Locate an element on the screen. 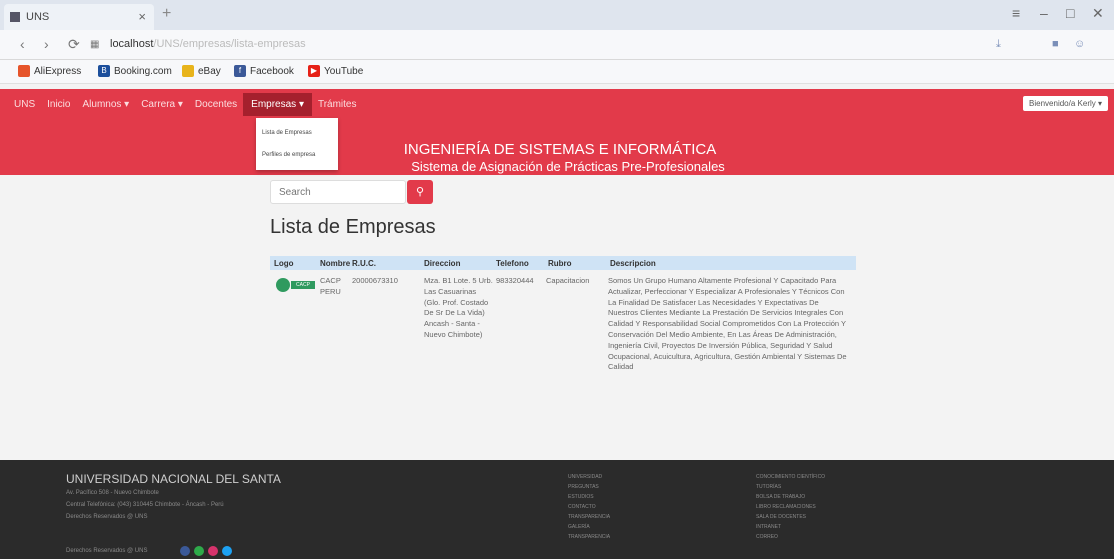 The image size is (1114, 559). download-icon: ⤓ is located at coordinates (998, 44).